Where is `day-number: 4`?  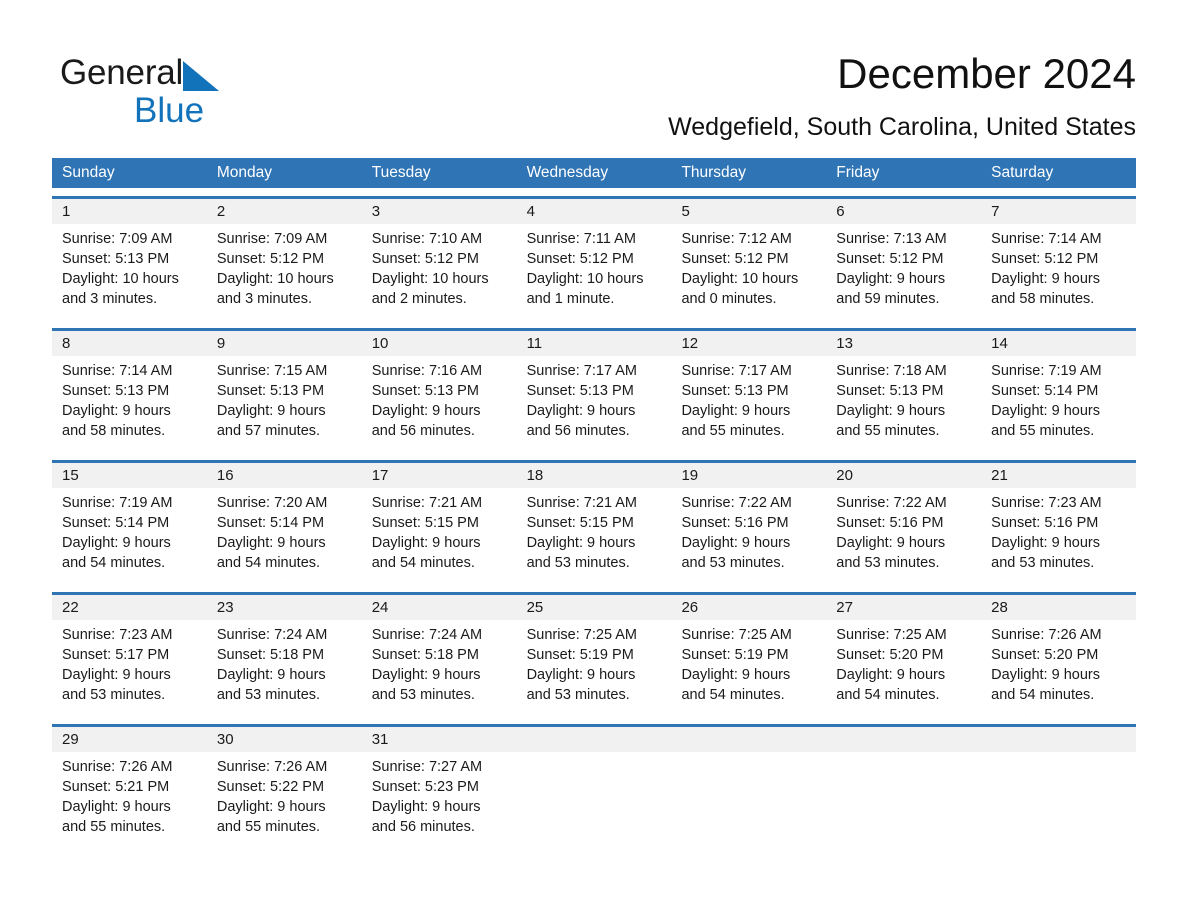
day-number: 4 is located at coordinates (594, 211).